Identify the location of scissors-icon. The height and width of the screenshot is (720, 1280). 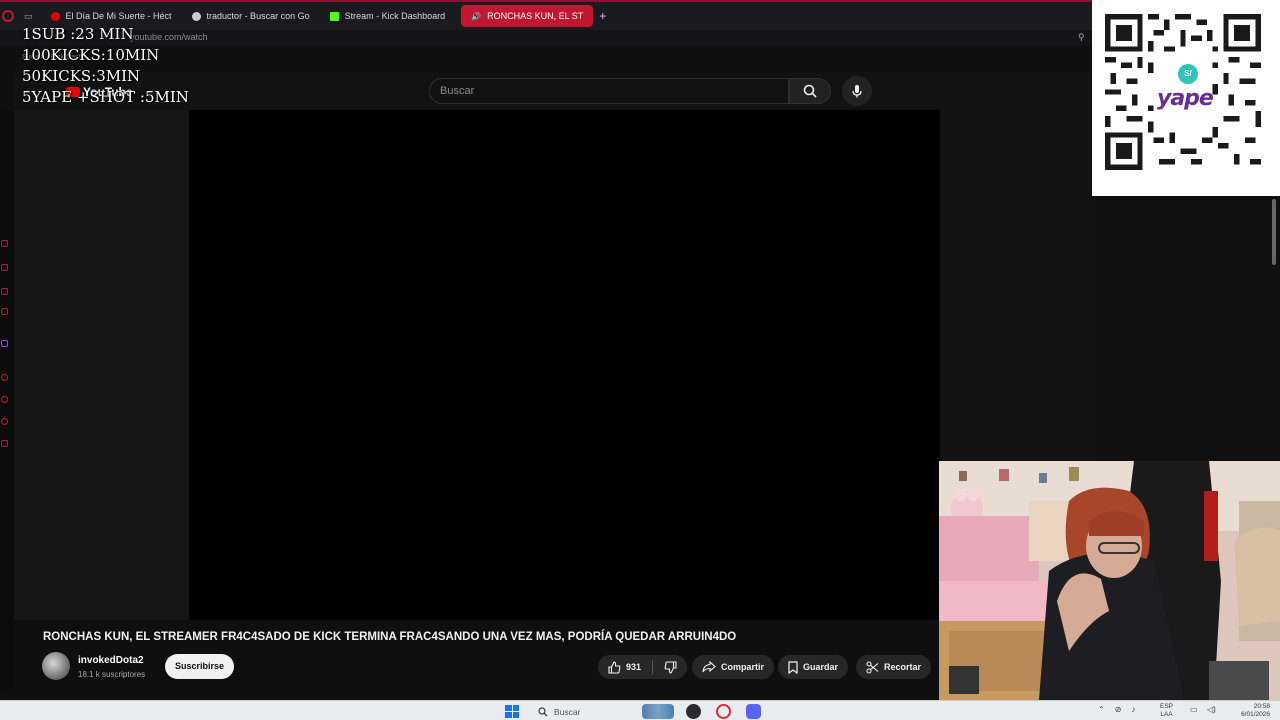
(872, 667).